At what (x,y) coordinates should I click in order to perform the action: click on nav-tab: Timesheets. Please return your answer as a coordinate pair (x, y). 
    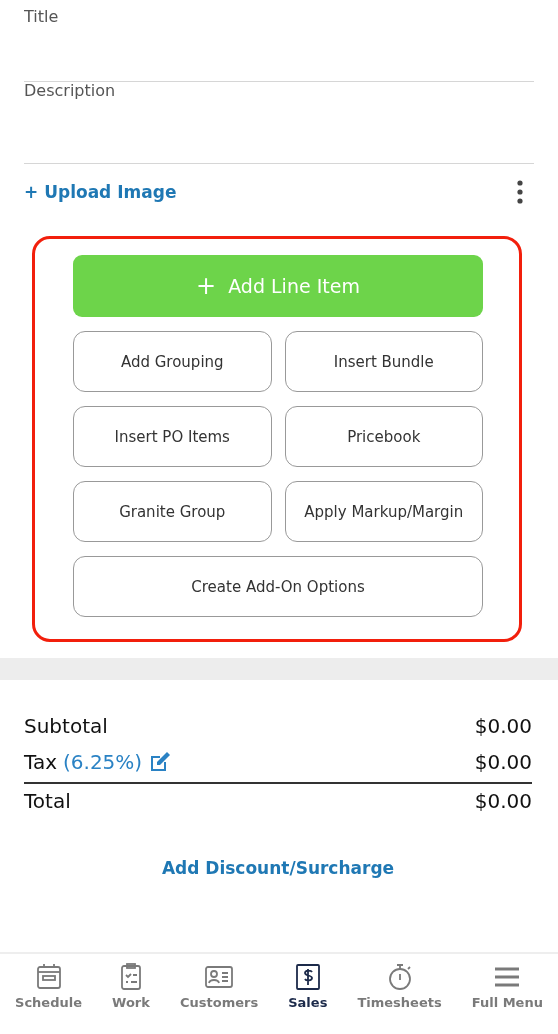
    Looking at the image, I should click on (399, 998).